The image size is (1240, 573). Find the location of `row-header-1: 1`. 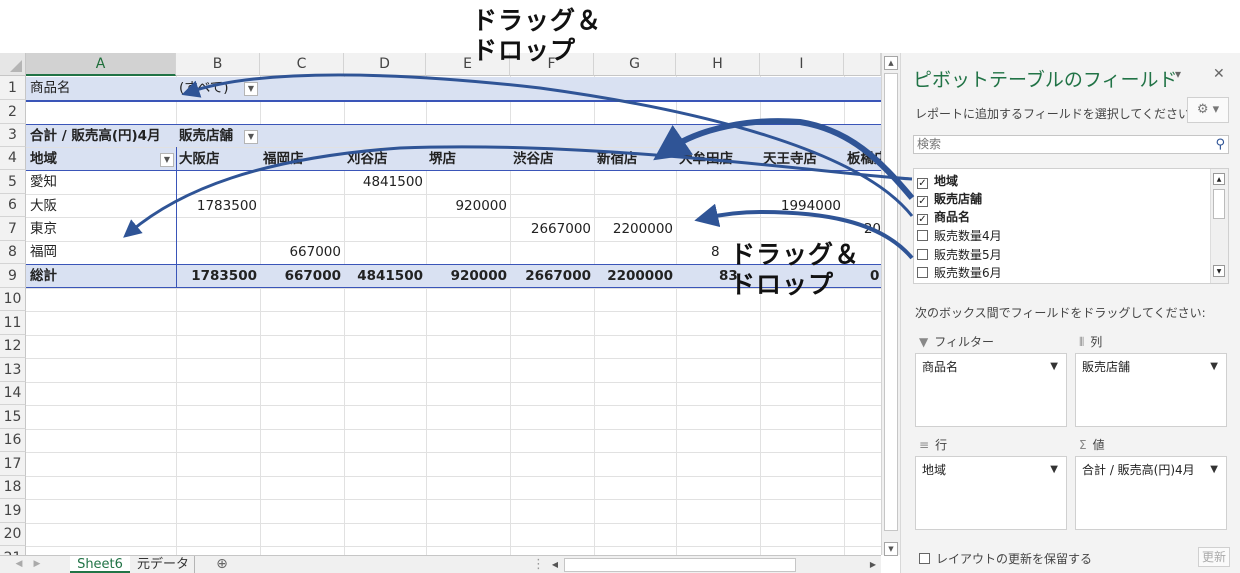

row-header-1: 1 is located at coordinates (13, 88).